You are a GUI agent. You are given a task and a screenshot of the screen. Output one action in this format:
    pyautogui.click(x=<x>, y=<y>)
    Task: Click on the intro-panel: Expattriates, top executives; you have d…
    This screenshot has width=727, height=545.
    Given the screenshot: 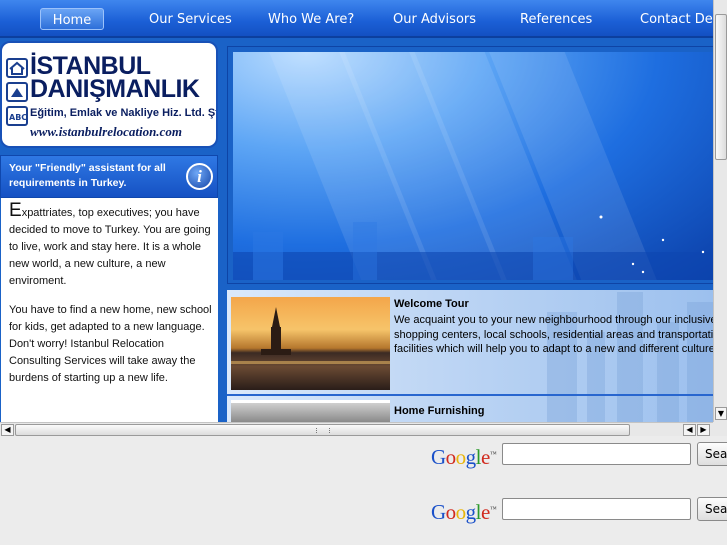 What is the action you would take?
    pyautogui.click(x=109, y=310)
    